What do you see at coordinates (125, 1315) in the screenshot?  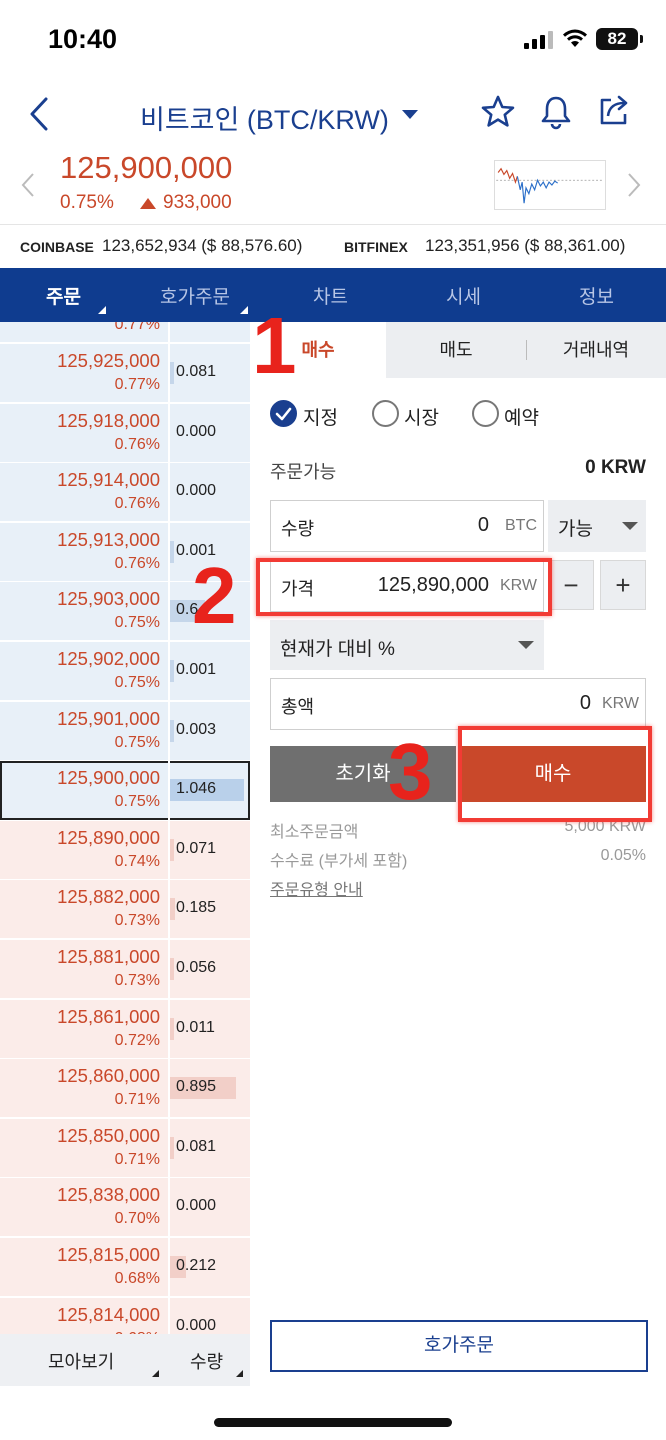 I see `orderbook-row: 125,814,0000.68%0.000` at bounding box center [125, 1315].